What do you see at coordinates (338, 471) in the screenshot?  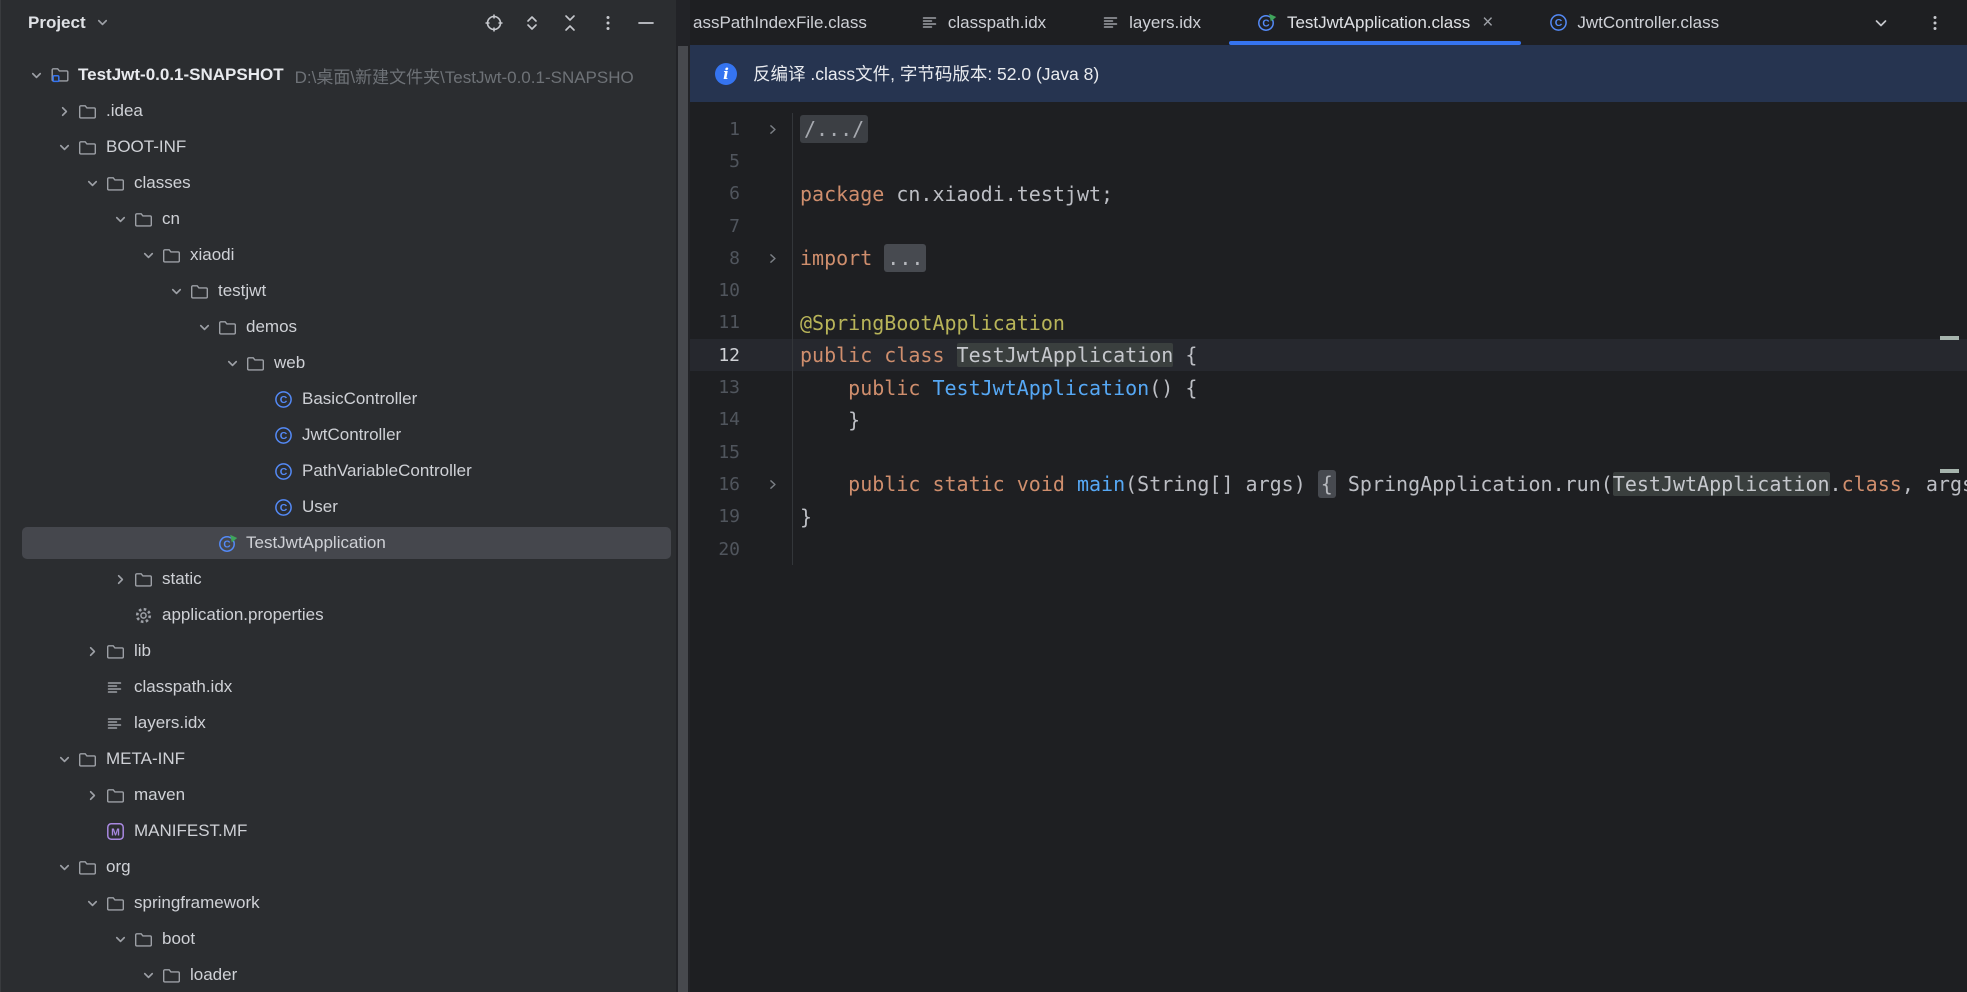 I see `tree-item-pathvariablecontroller: C PathVariableController` at bounding box center [338, 471].